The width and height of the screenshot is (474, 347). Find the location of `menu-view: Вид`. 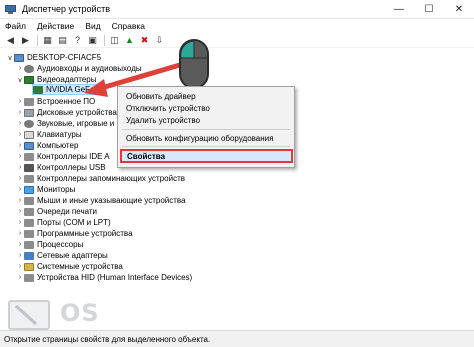

menu-view: Вид is located at coordinates (92, 26).